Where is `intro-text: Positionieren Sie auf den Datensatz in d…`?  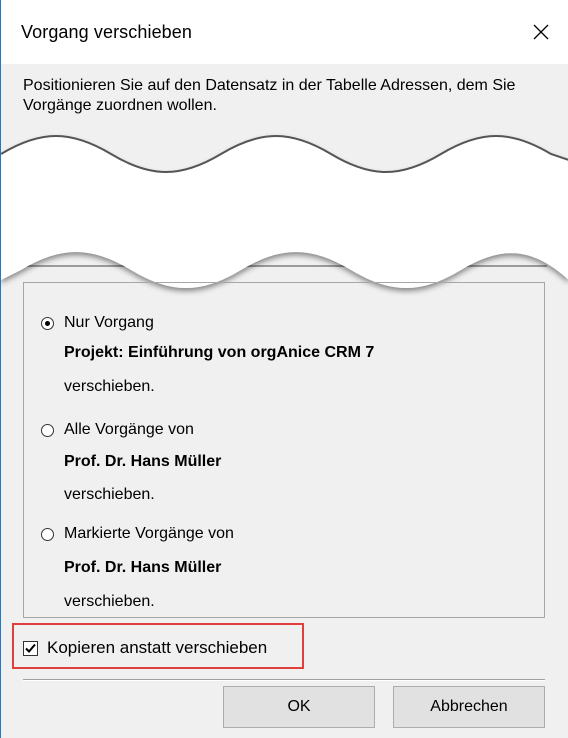
intro-text: Positionieren Sie auf den Datensatz in d… is located at coordinates (269, 95).